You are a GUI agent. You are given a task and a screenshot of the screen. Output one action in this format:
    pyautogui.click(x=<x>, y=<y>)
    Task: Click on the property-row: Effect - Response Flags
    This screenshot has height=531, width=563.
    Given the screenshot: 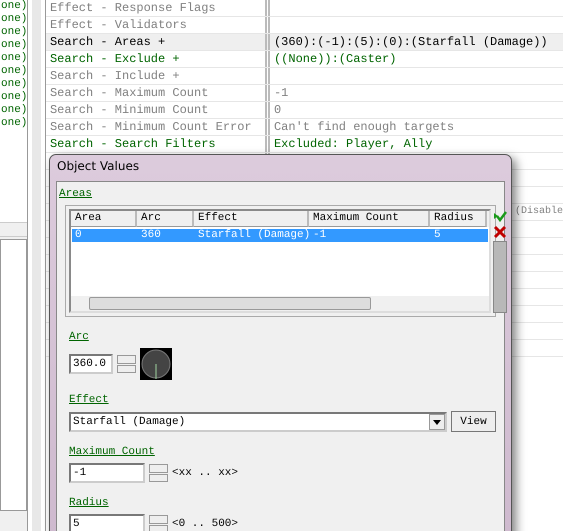 What is the action you would take?
    pyautogui.click(x=304, y=8)
    